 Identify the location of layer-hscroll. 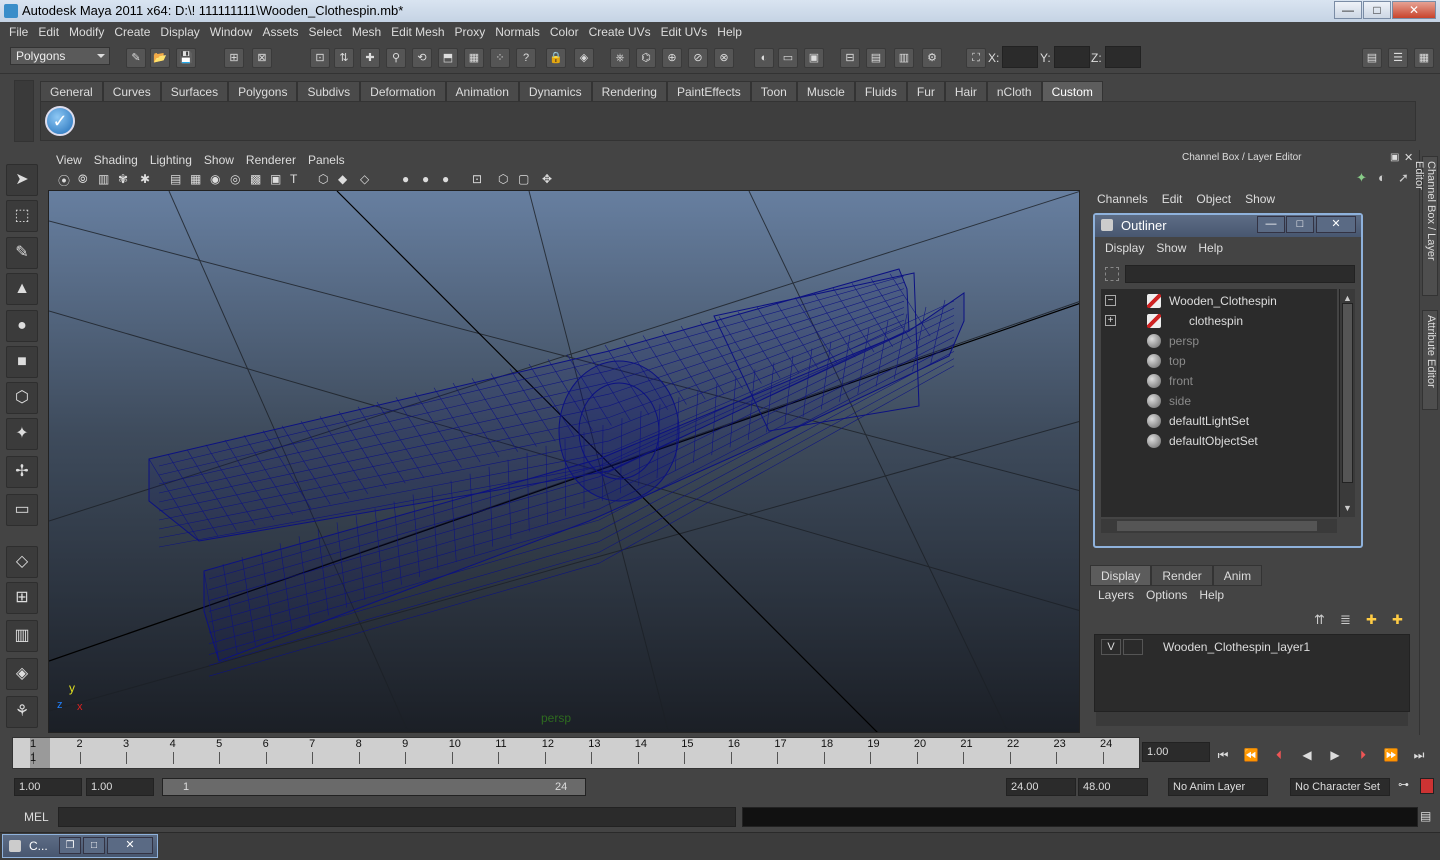
(1252, 719).